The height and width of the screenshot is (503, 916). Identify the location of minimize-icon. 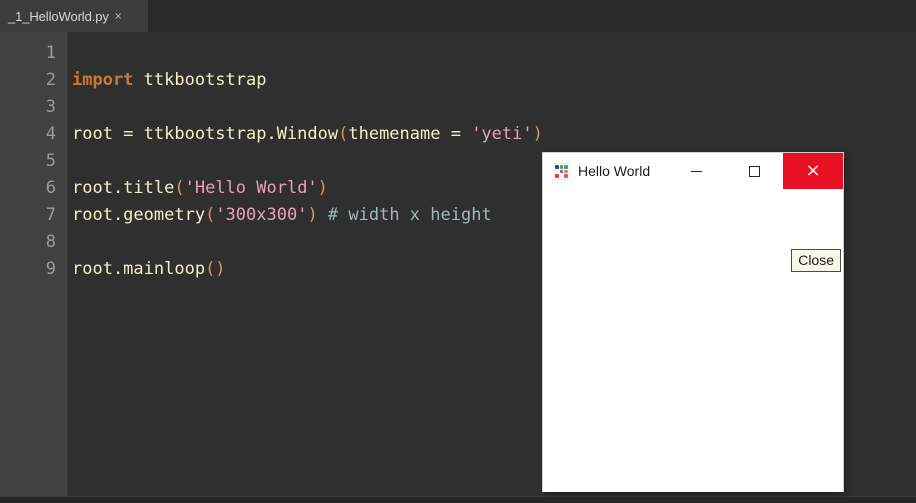
(696, 171).